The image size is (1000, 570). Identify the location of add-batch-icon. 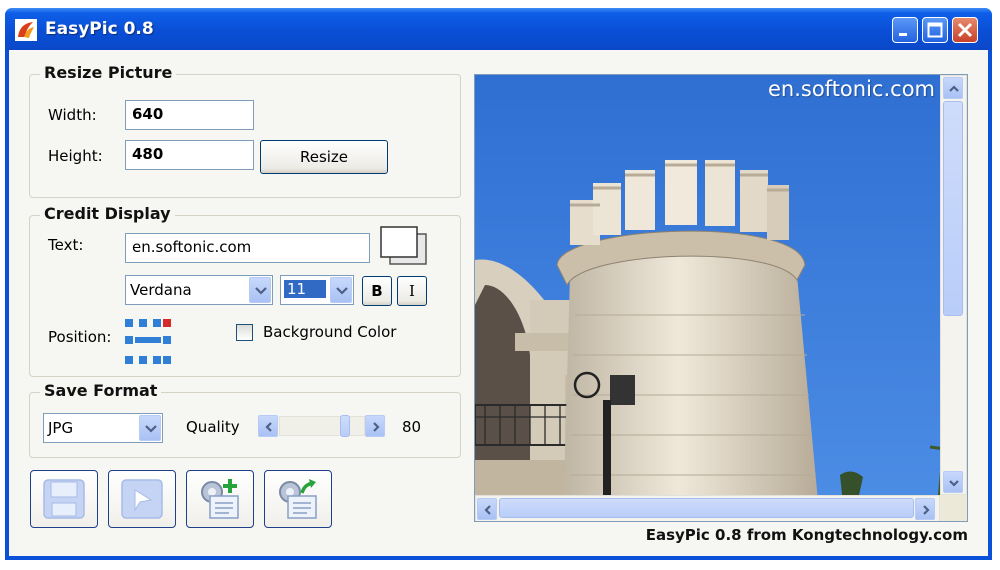
(220, 499).